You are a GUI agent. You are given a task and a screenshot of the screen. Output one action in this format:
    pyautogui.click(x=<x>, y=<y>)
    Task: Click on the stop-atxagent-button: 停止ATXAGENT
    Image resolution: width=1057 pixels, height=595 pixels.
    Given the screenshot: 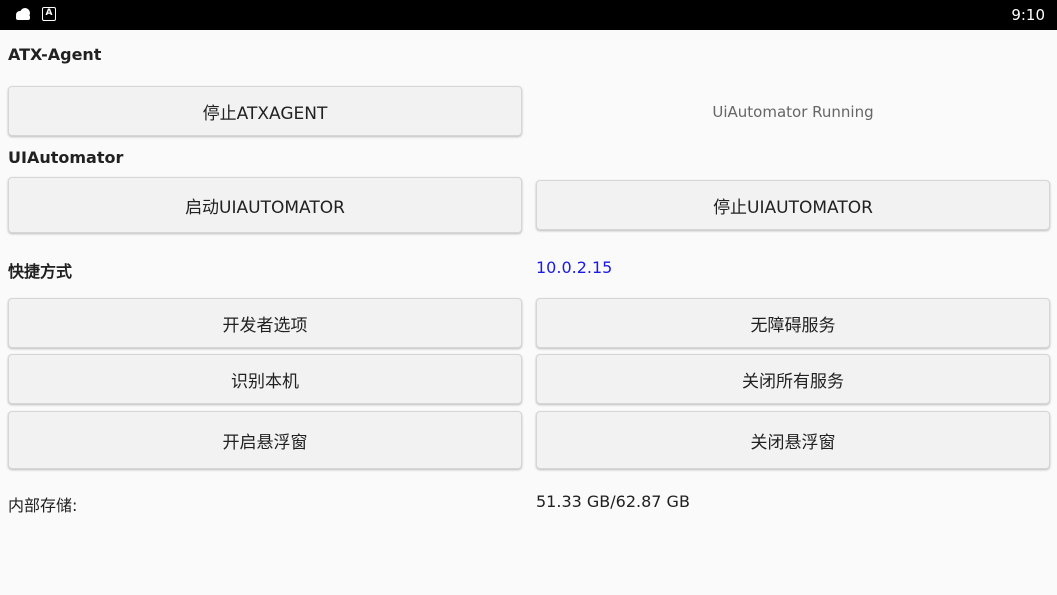 What is the action you would take?
    pyautogui.click(x=265, y=111)
    